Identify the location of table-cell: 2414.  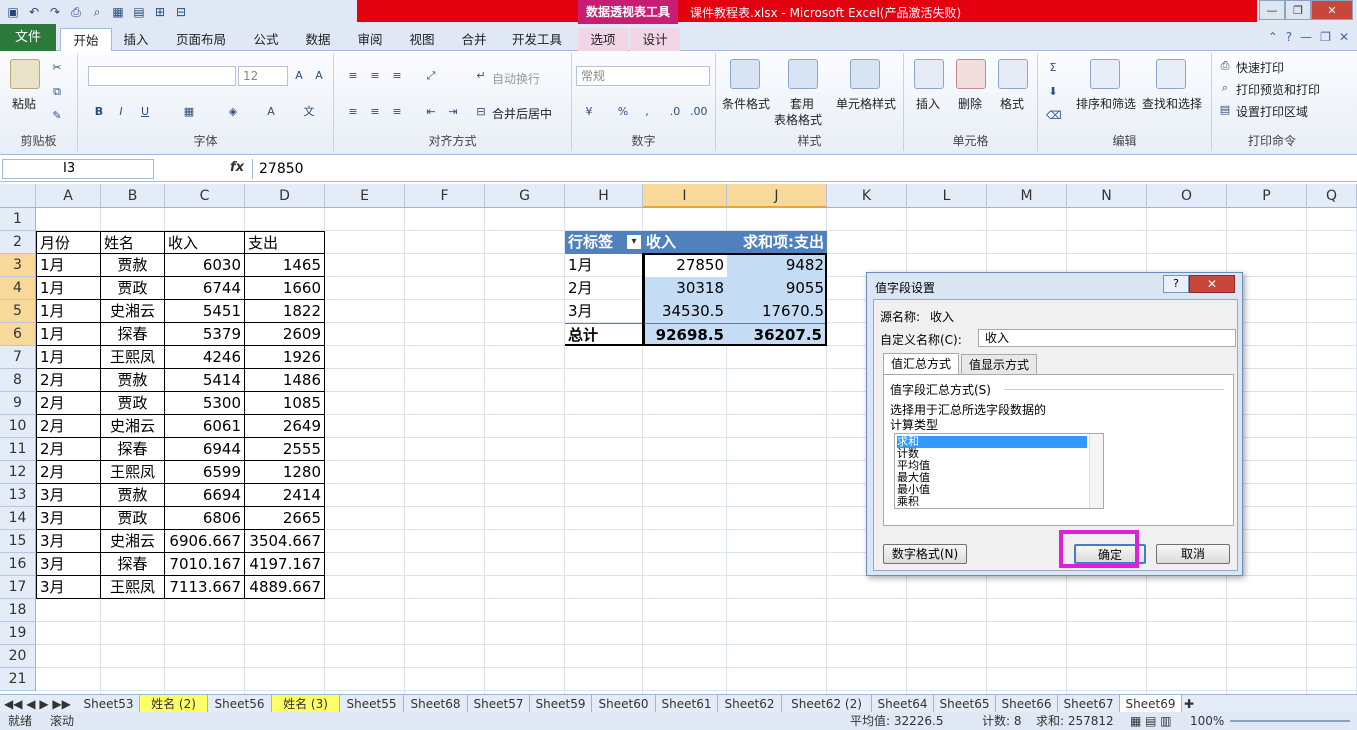
(285, 495).